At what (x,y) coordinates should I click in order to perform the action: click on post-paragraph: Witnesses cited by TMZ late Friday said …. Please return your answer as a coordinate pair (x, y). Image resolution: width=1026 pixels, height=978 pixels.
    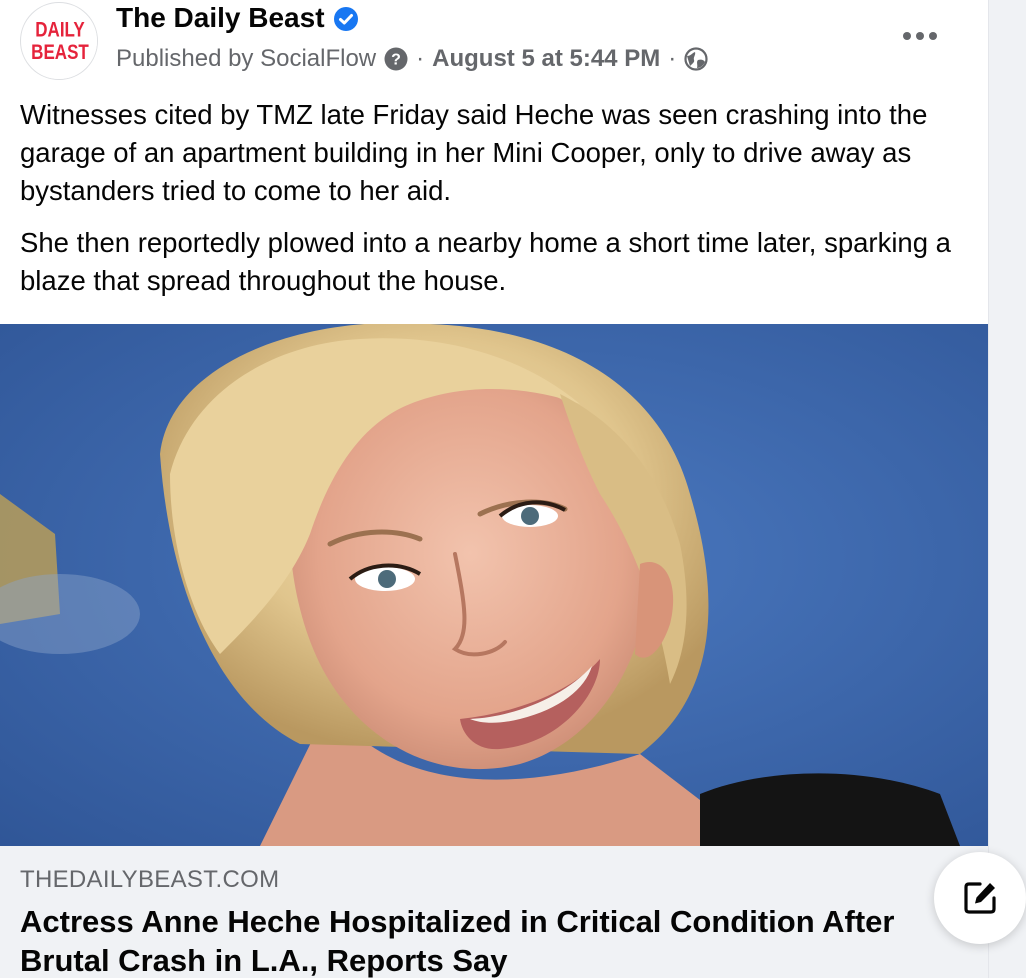
    Looking at the image, I should click on (474, 152).